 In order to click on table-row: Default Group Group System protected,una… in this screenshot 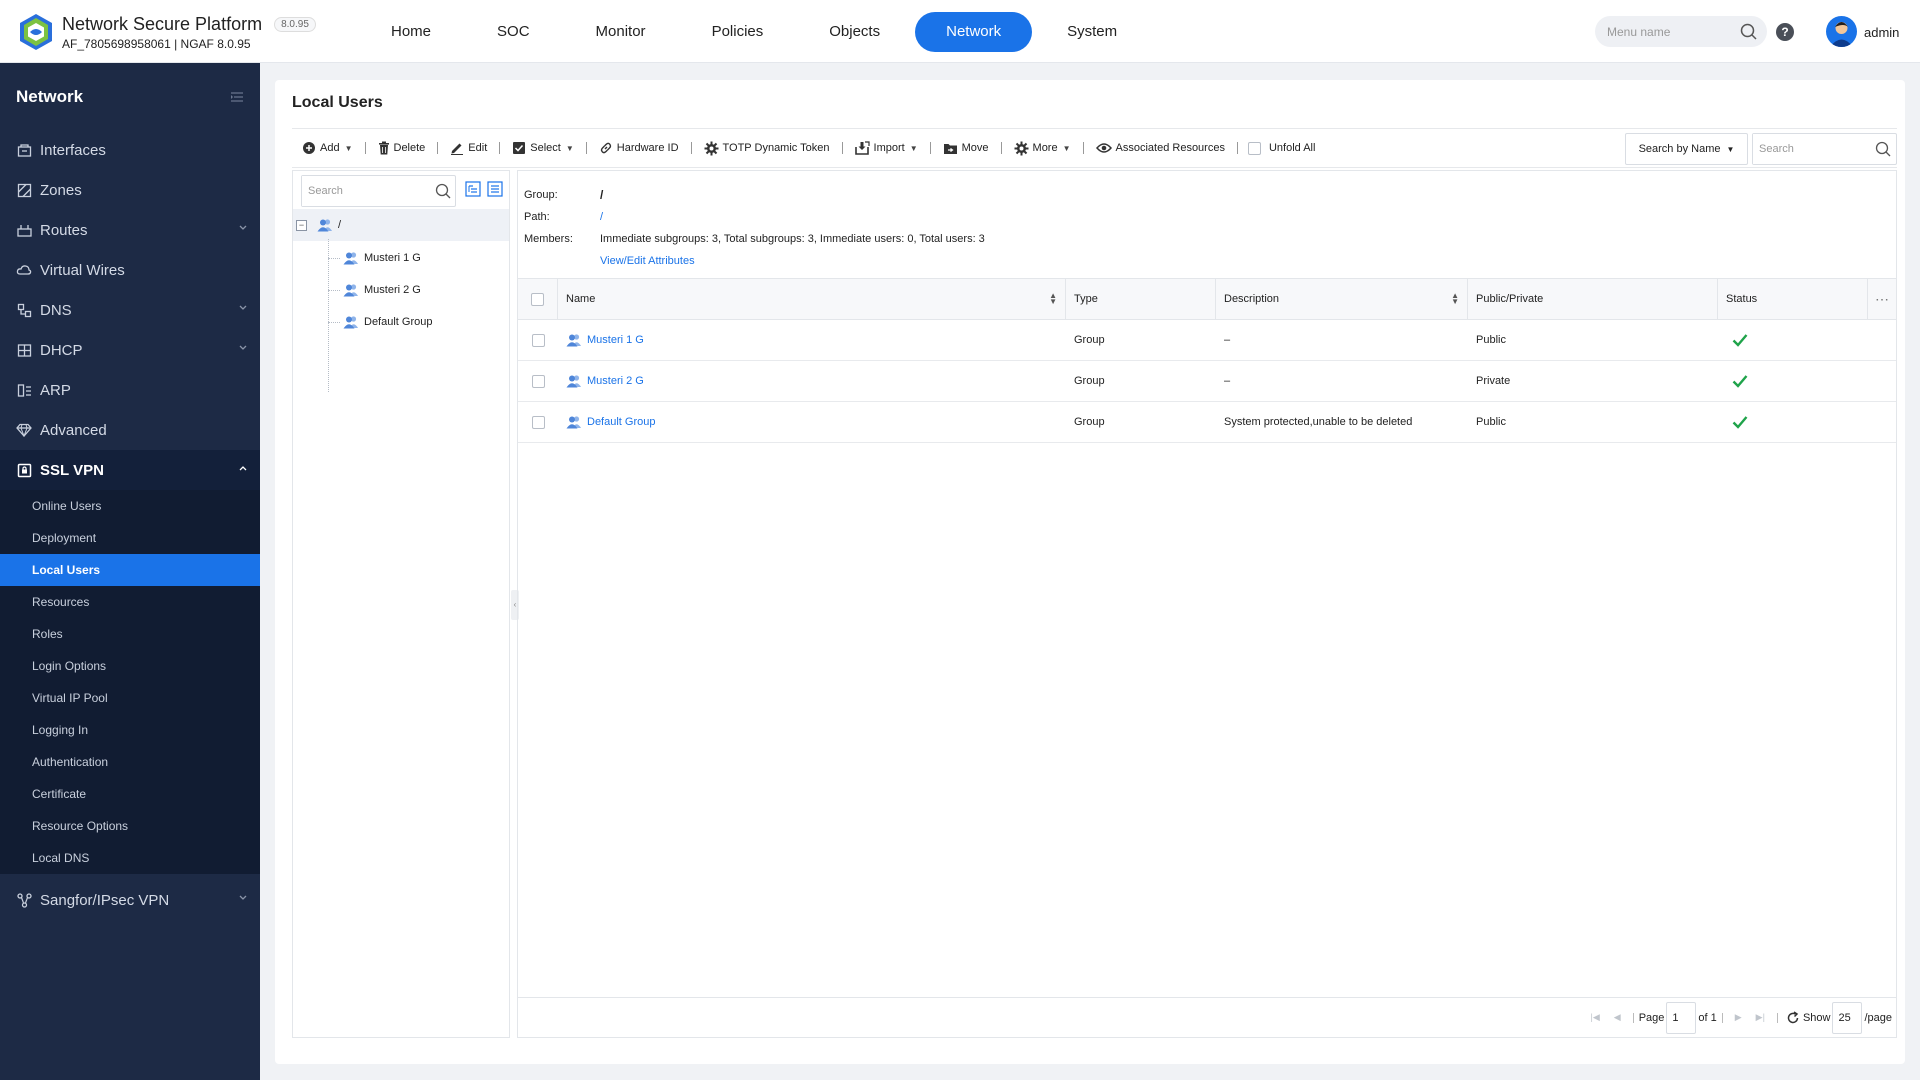, I will do `click(1207, 422)`.